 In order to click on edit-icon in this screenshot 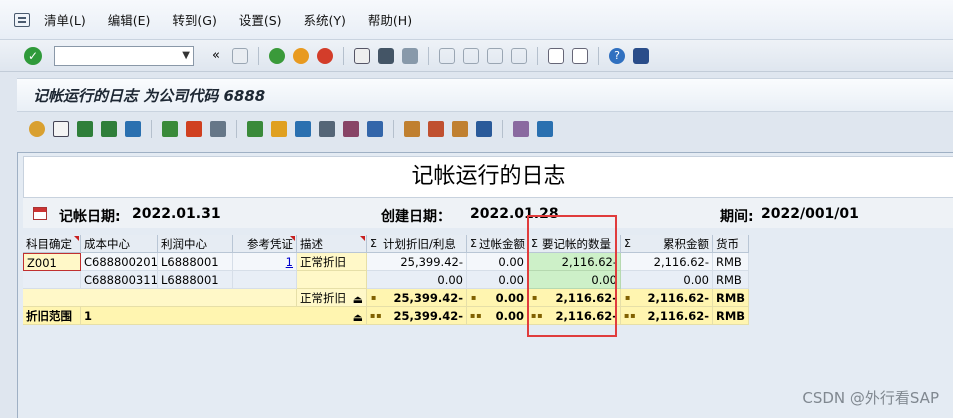, I will do `click(521, 129)`.